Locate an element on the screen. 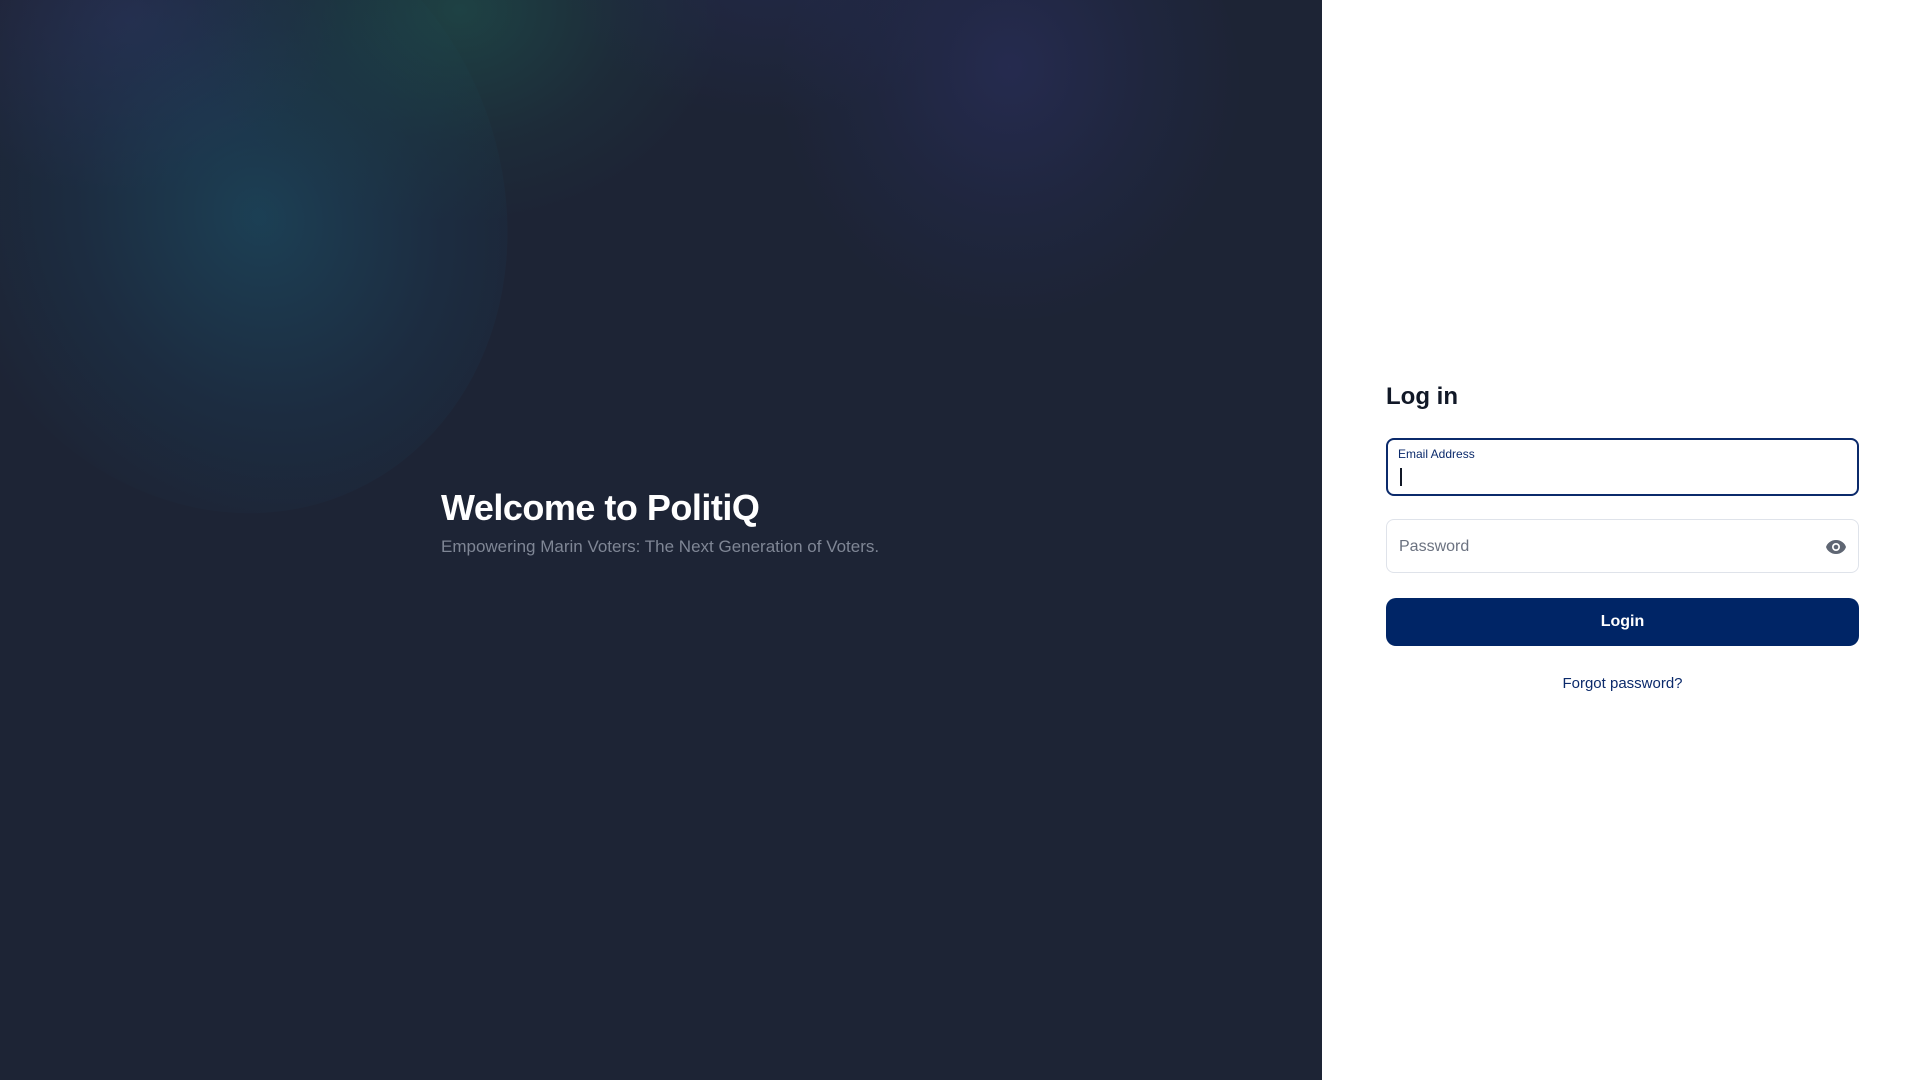 The width and height of the screenshot is (1920, 1080). password-field is located at coordinates (1622, 546).